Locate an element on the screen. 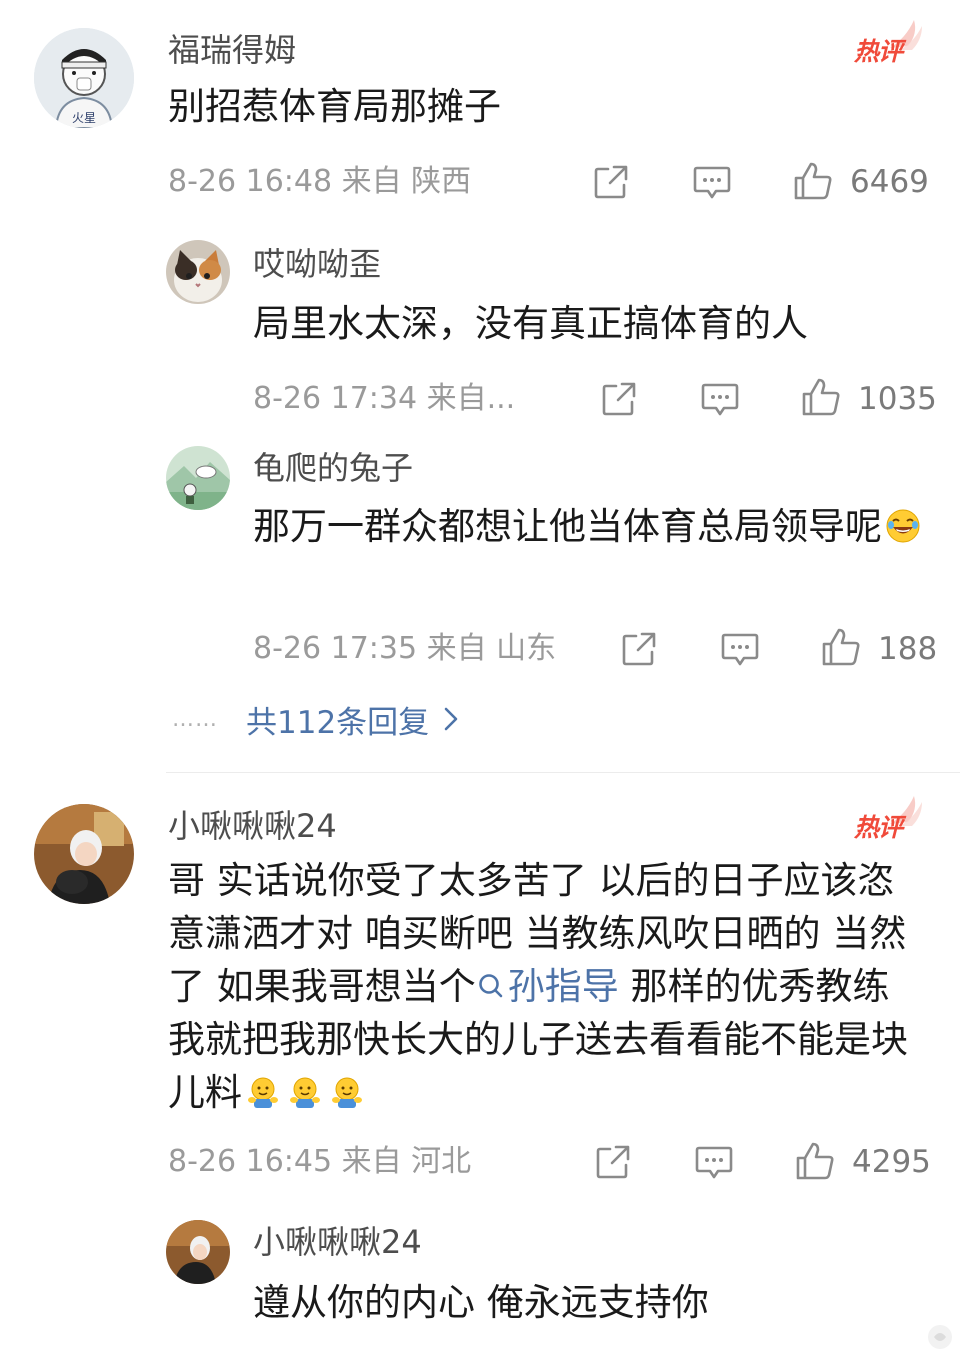 Image resolution: width=960 pixels, height=1357 pixels. reply-username: 龟爬的兔子 is located at coordinates (333, 468).